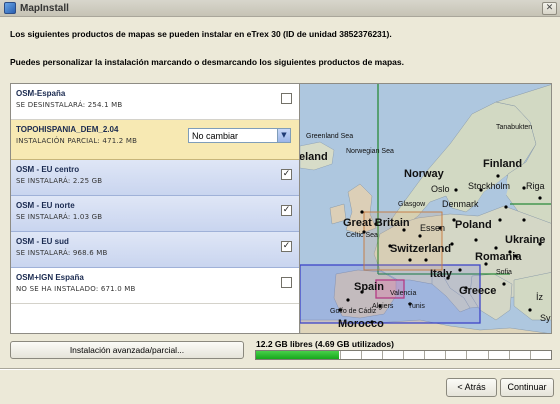 The width and height of the screenshot is (560, 404). Describe the element at coordinates (283, 135) in the screenshot. I see `chevron-down-icon: ▼` at that location.